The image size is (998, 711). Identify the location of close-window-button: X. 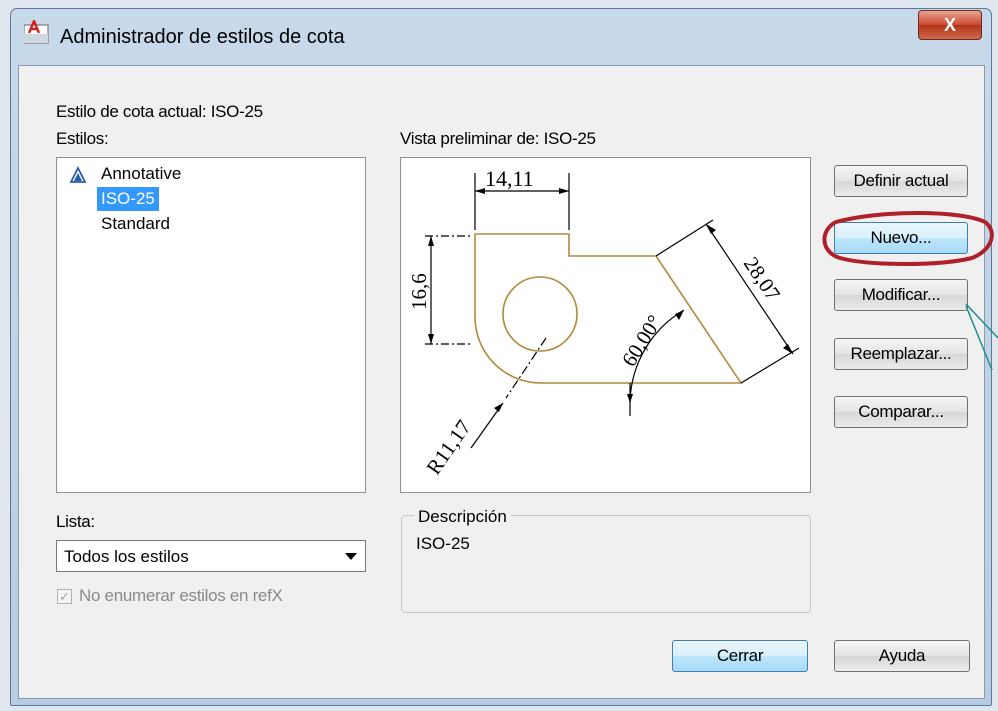
(950, 25).